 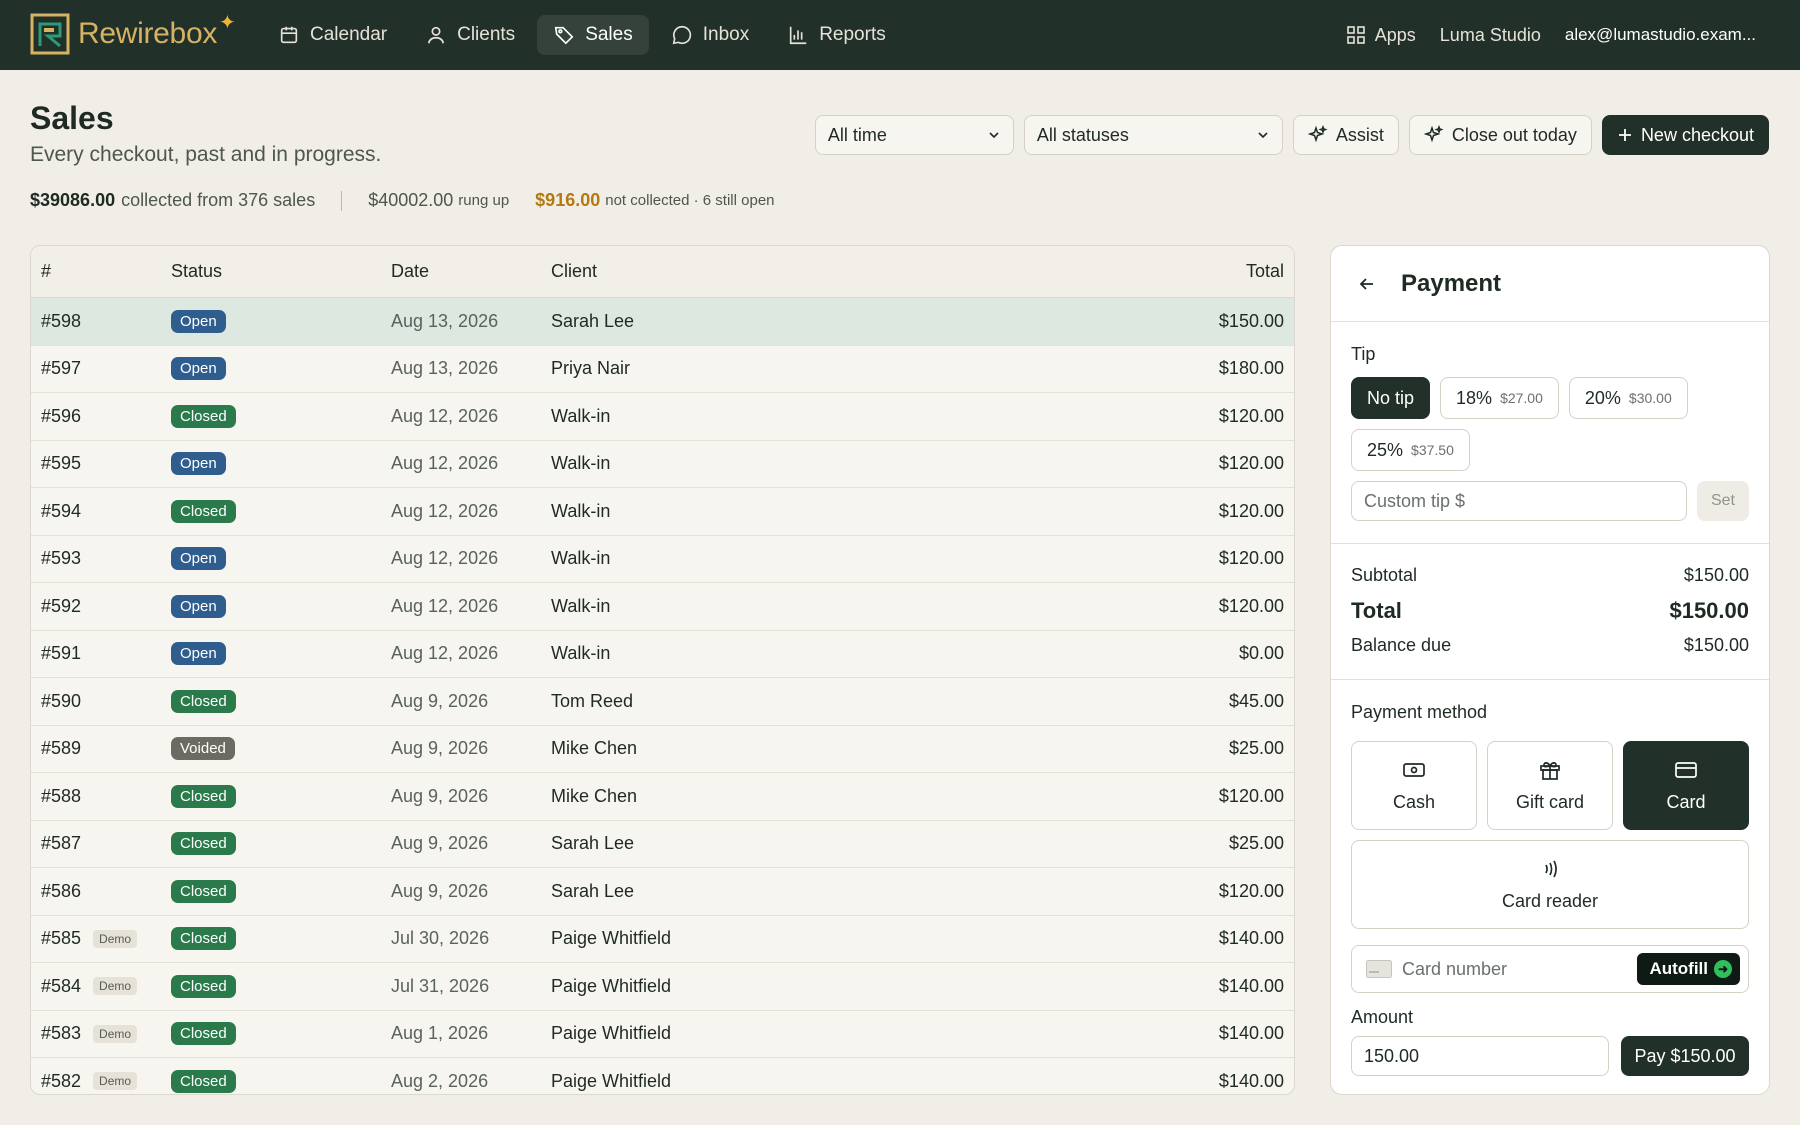 I want to click on nav-clients: Clients, so click(x=470, y=35).